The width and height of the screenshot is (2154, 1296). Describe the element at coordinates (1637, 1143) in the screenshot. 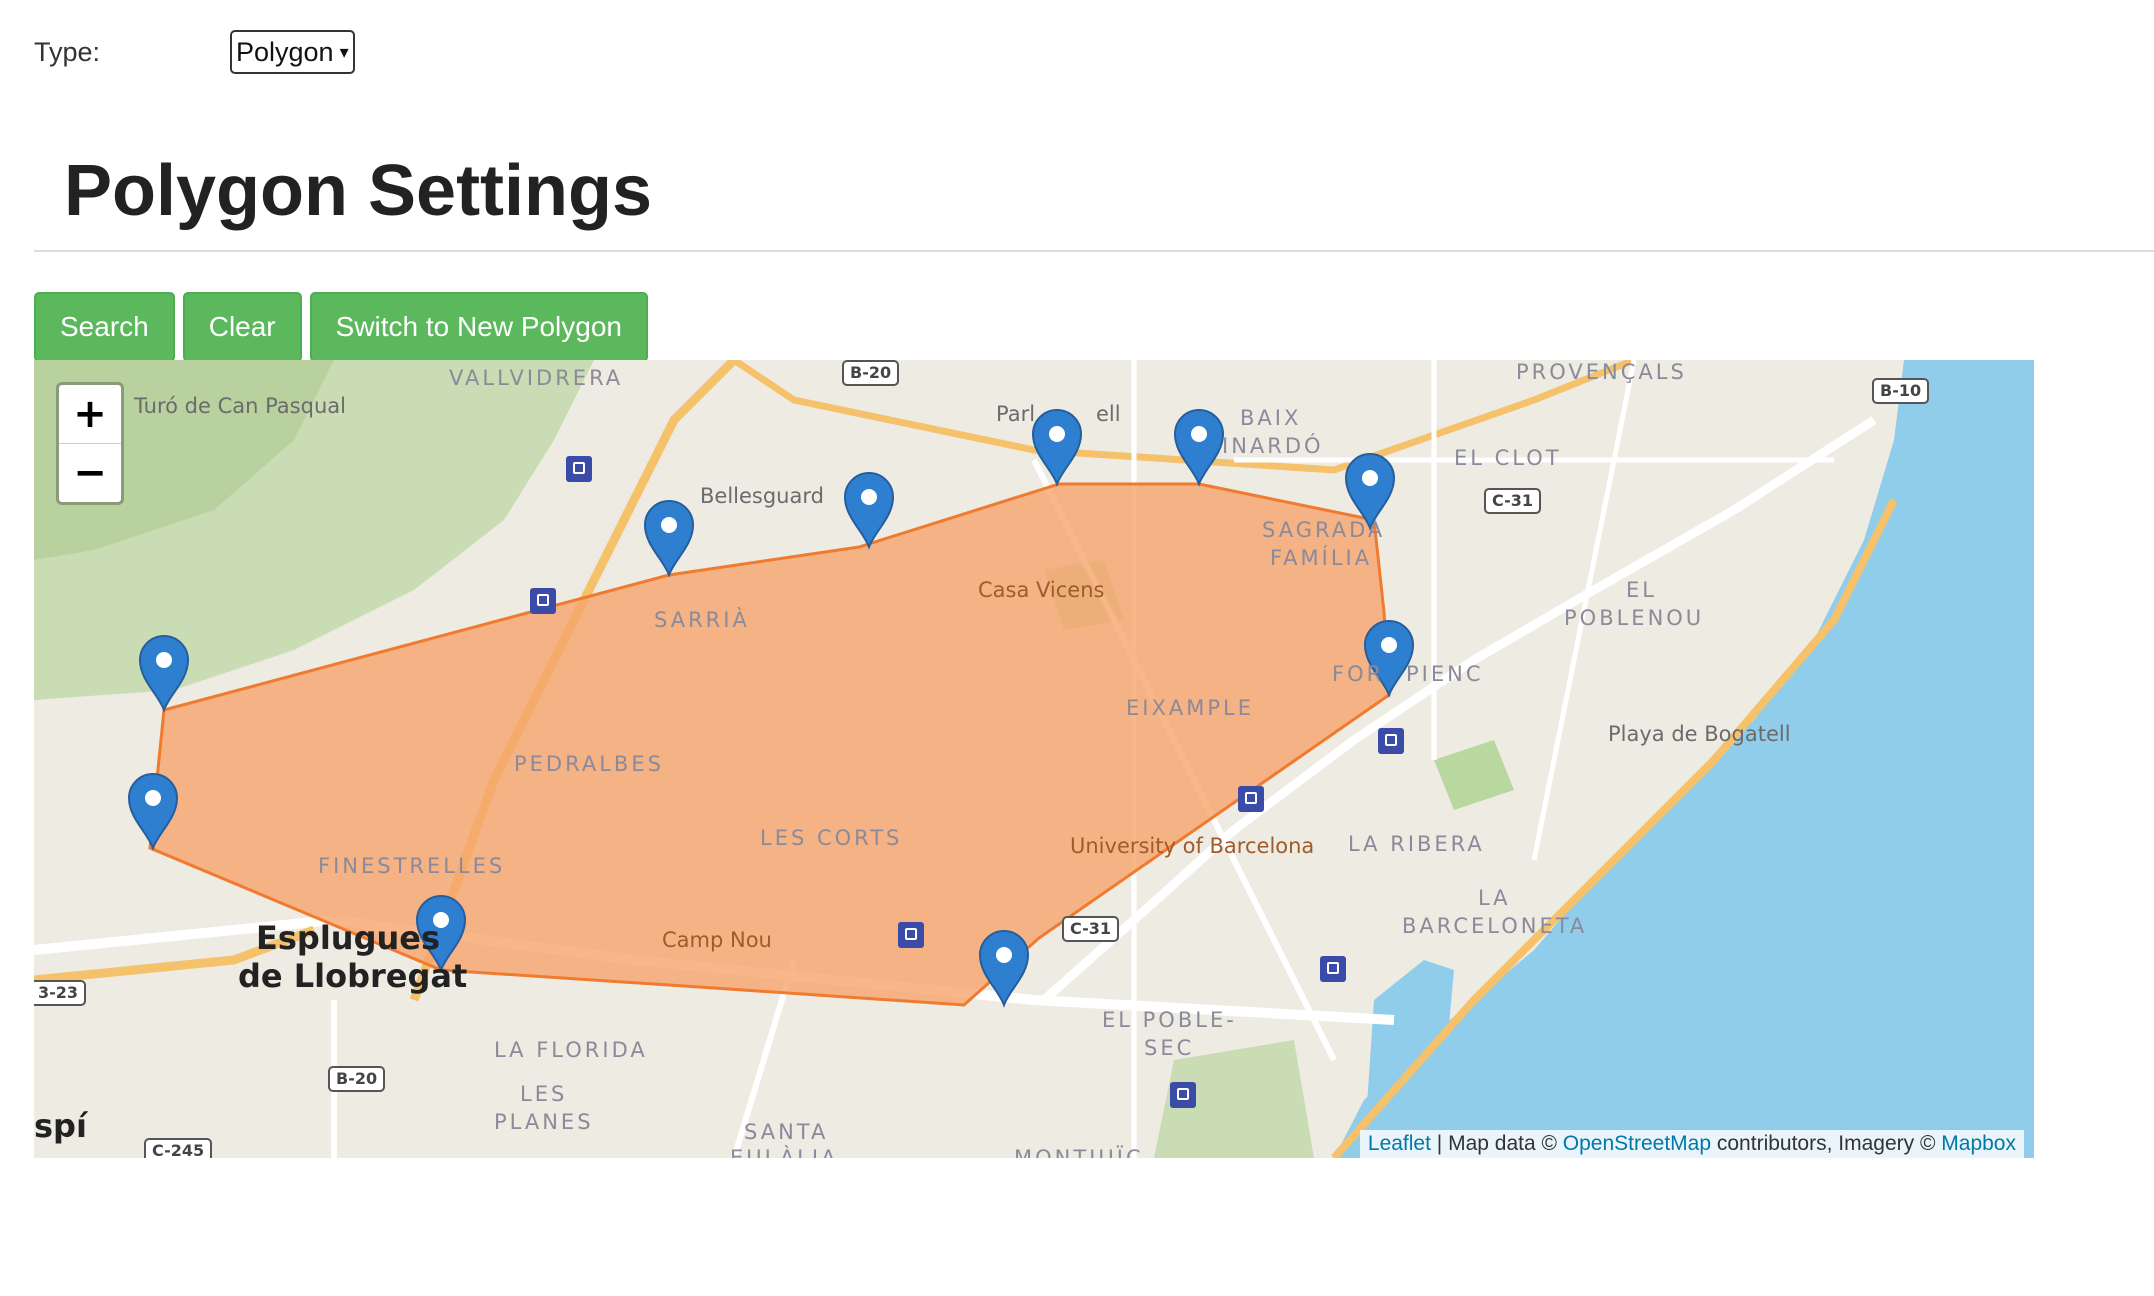

I see `openstreetmap-link: OpenStreetMap` at that location.